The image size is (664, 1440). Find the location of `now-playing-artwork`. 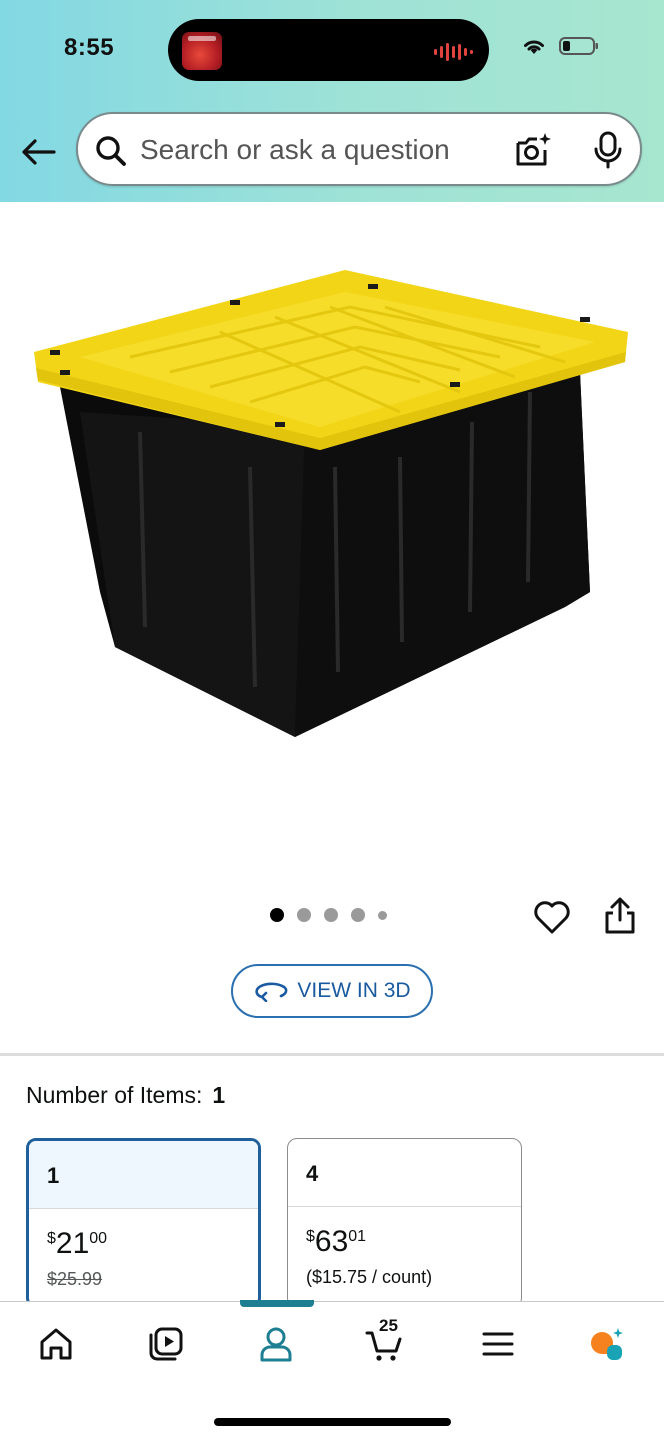

now-playing-artwork is located at coordinates (202, 51).